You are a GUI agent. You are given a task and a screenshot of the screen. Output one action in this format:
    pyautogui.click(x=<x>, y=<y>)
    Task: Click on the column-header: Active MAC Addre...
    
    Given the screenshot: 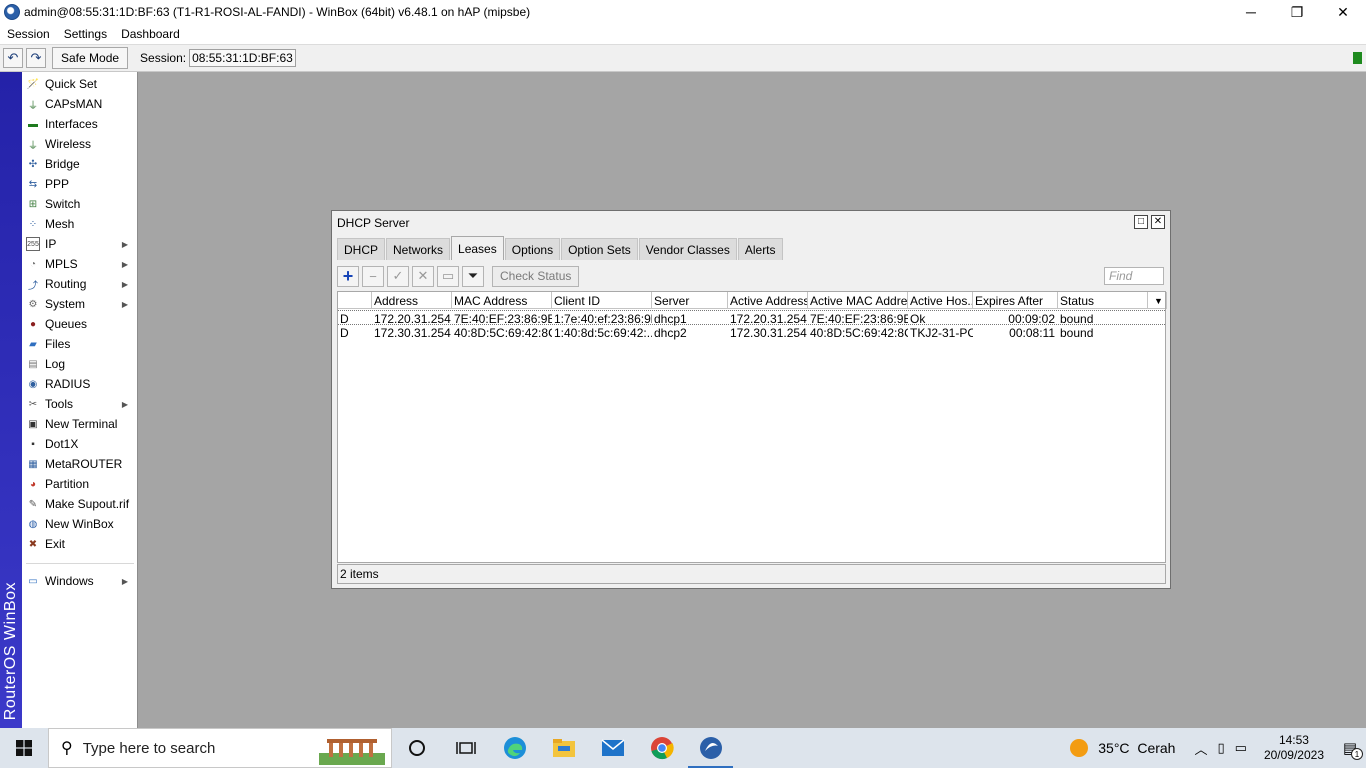 What is the action you would take?
    pyautogui.click(x=858, y=300)
    